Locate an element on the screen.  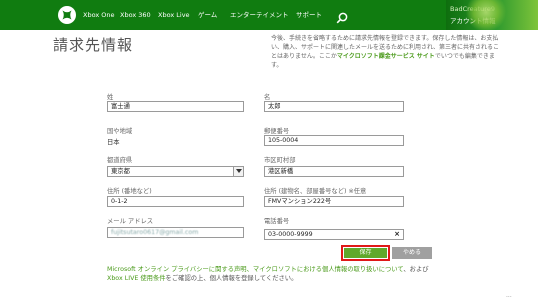
nav-item-xbox-360: Xbox 360 is located at coordinates (135, 15).